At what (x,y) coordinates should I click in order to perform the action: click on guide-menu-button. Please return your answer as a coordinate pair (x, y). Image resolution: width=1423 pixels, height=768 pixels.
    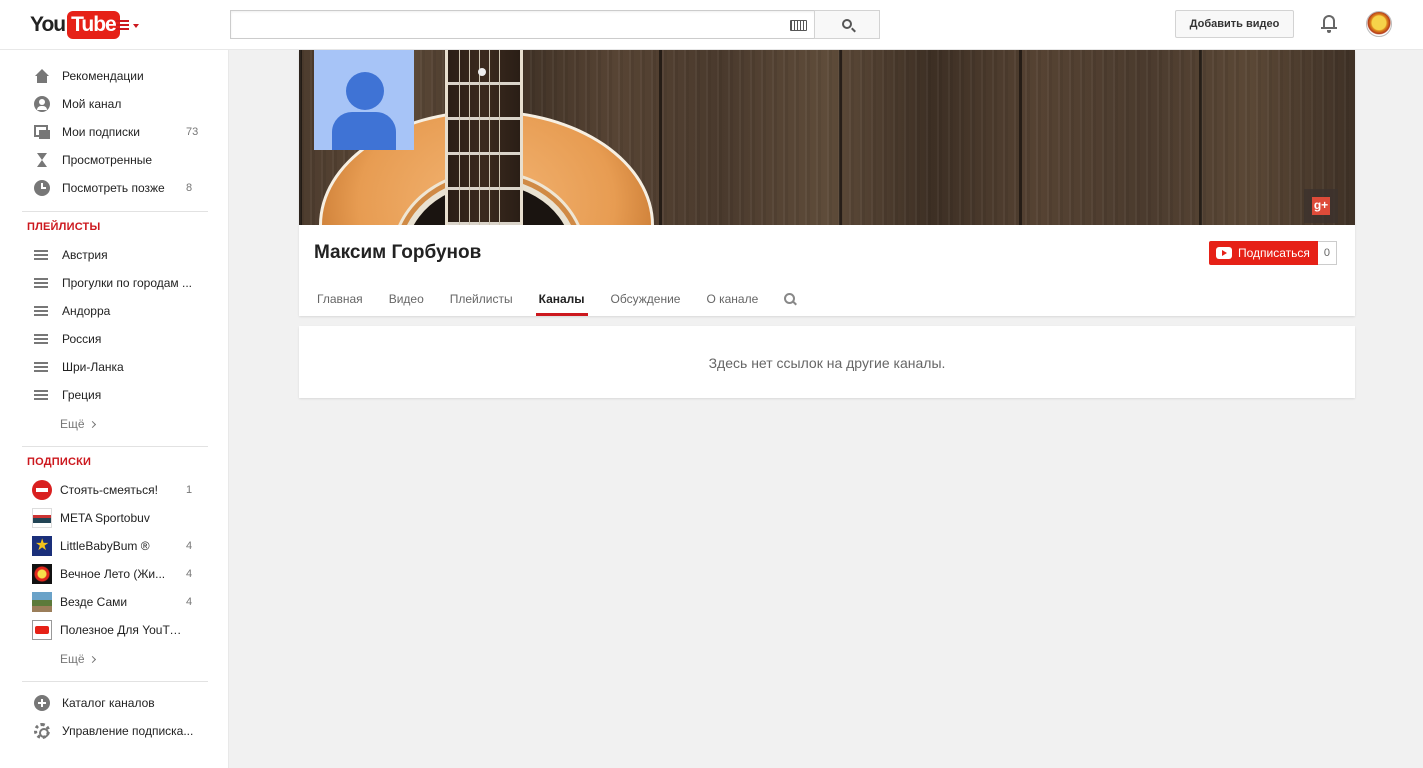
    Looking at the image, I should click on (129, 26).